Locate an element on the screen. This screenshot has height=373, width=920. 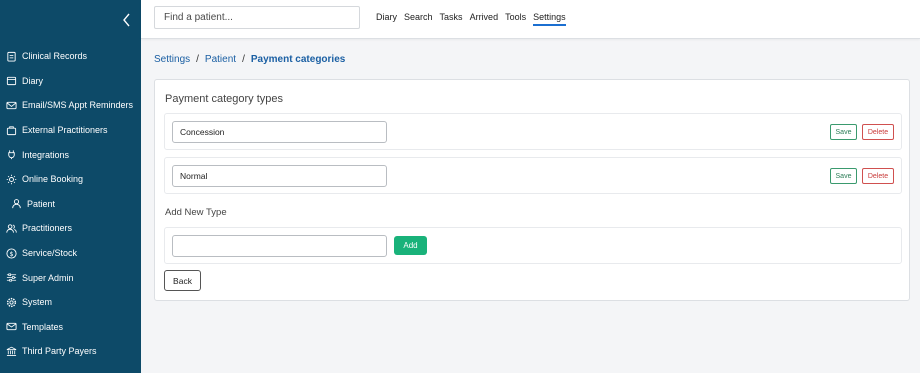
sidebar-item-label: Online Booking is located at coordinates (53, 179).